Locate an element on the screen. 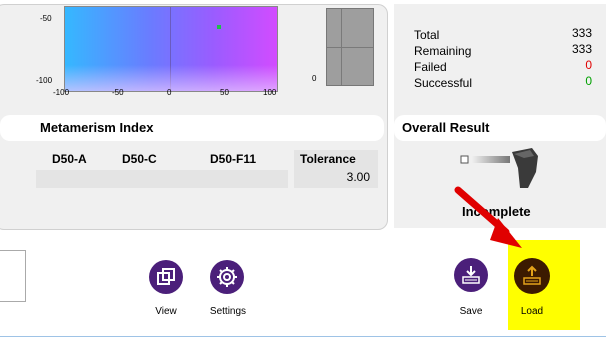  stat-value-remaining: 333 is located at coordinates (581, 49).